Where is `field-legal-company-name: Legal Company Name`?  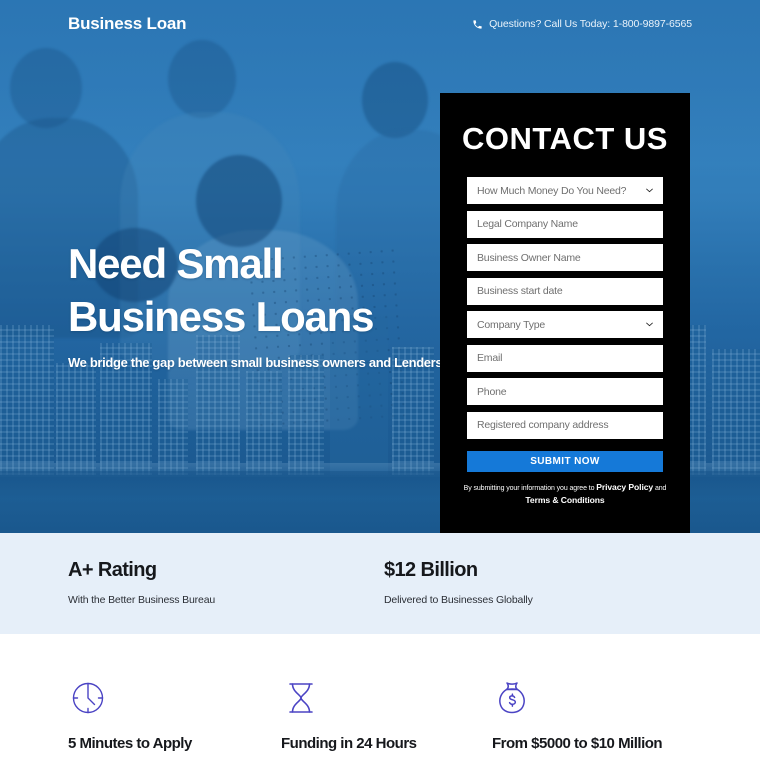
field-legal-company-name: Legal Company Name is located at coordinates (565, 224).